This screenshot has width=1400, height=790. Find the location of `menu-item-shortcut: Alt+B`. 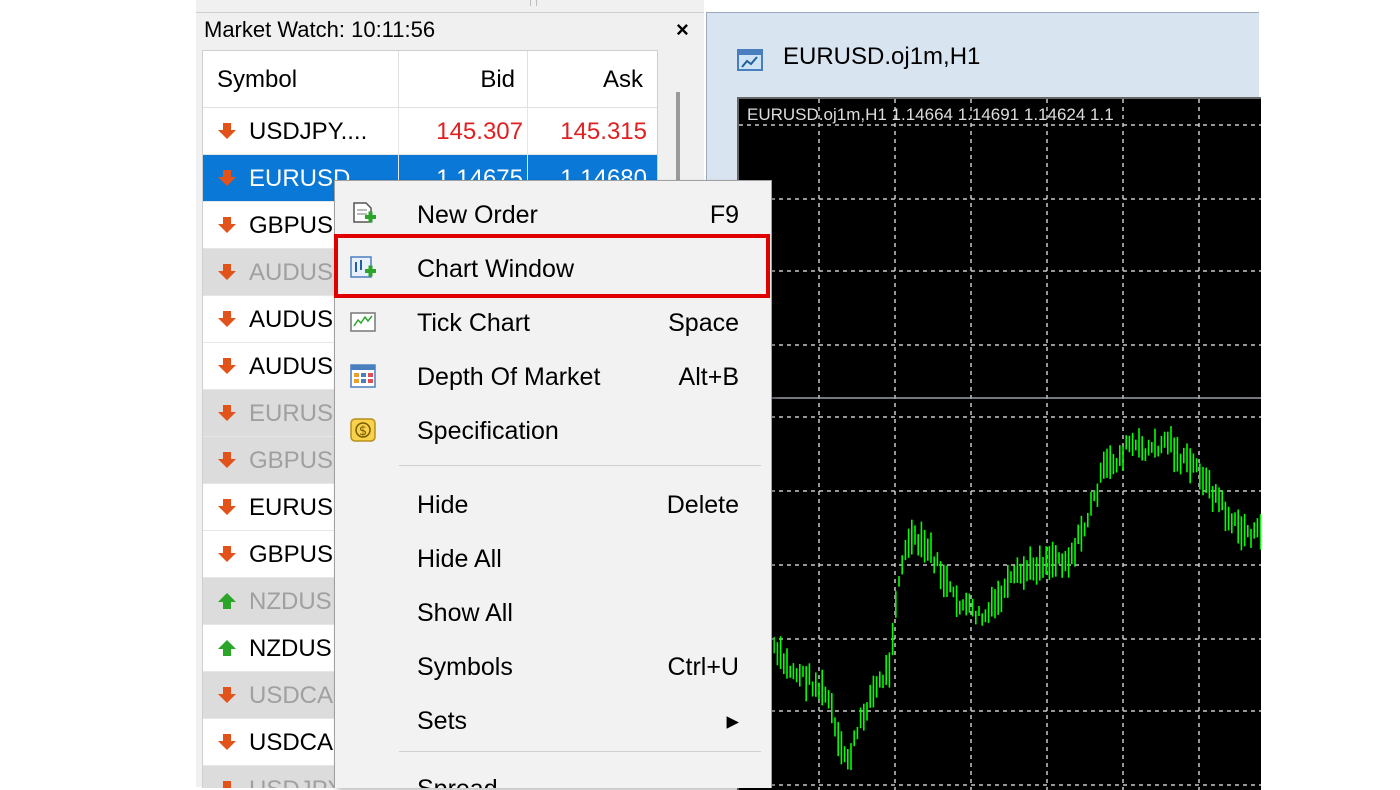

menu-item-shortcut: Alt+B is located at coordinates (708, 377).